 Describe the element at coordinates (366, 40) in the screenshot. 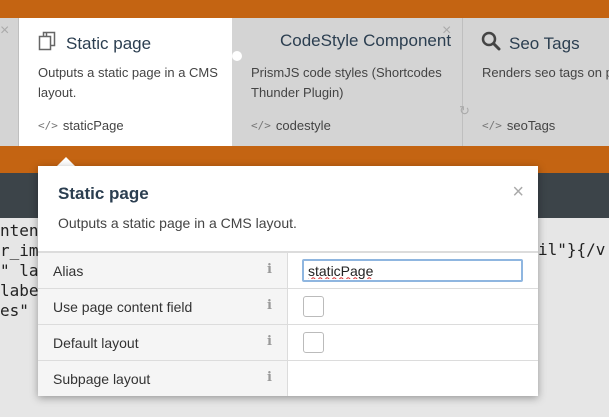

I see `component-name: CodeStyle Component` at that location.